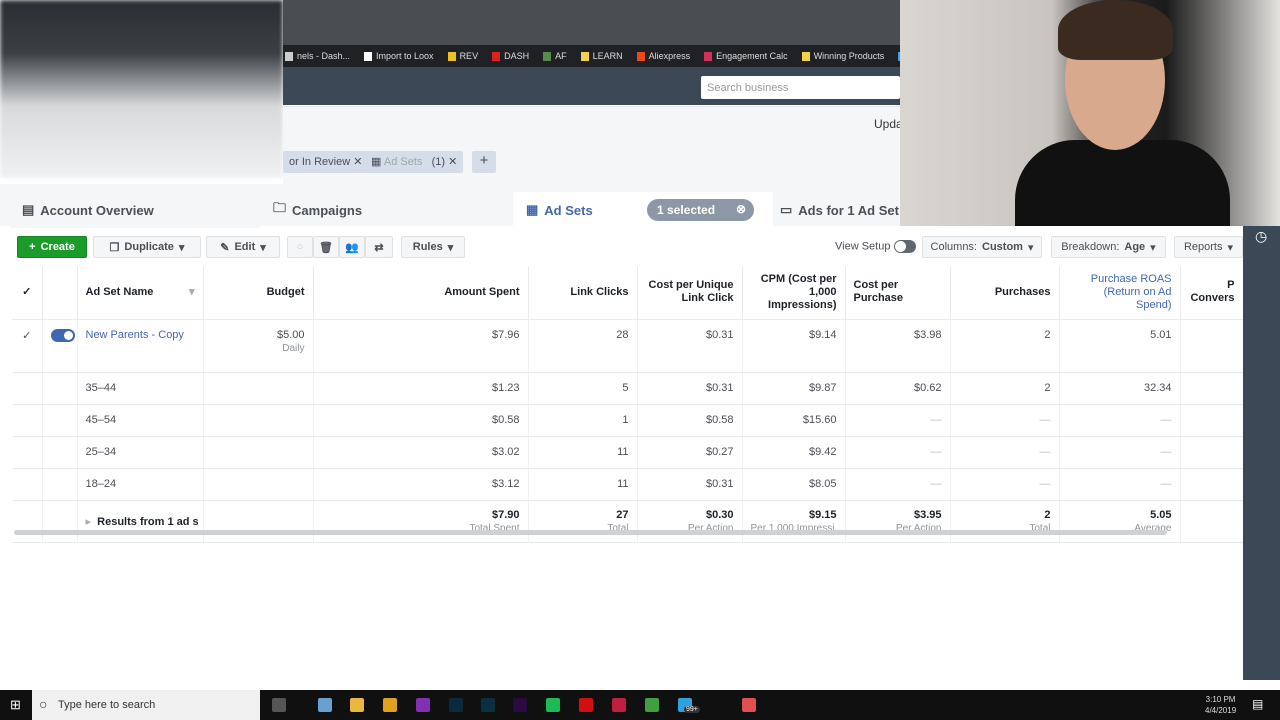 This screenshot has height=720, width=1280. Describe the element at coordinates (1120, 521) in the screenshot. I see `total-roas: 5.05 Average` at that location.